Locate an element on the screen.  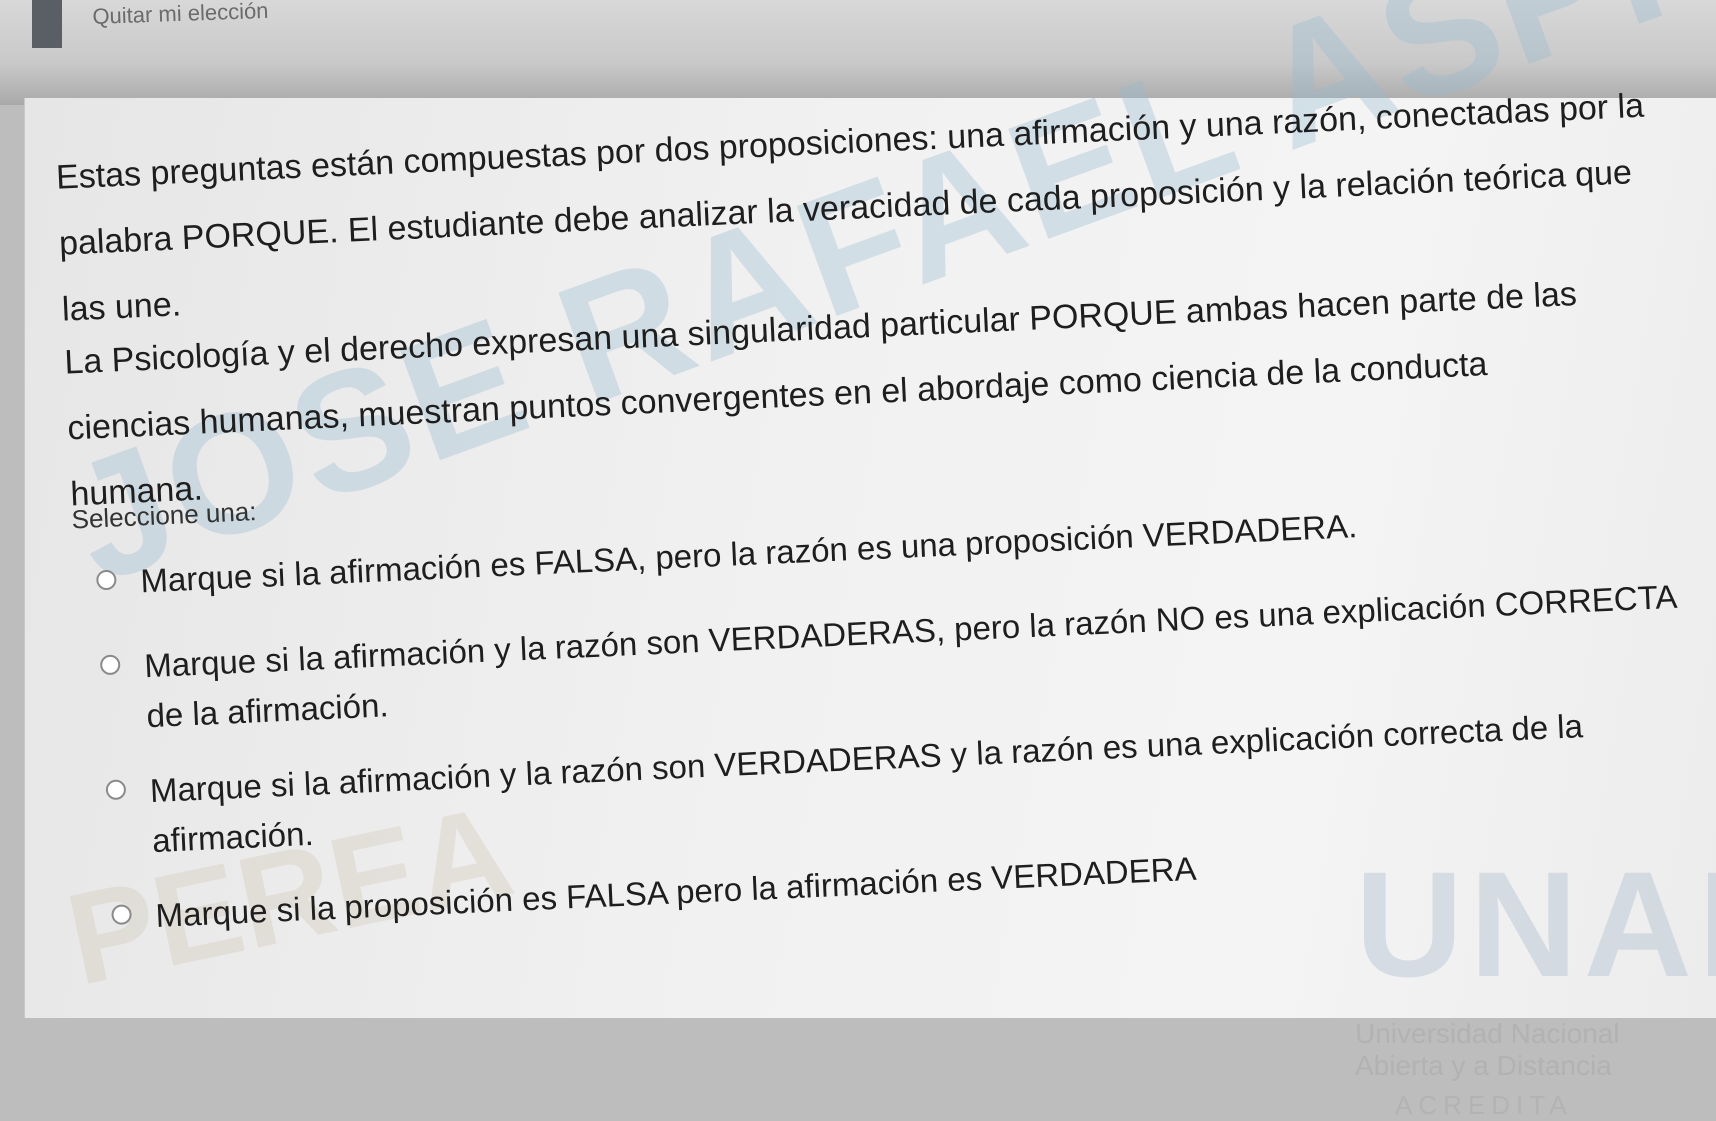
logo-line2: Abierta y a Distancia is located at coordinates (1483, 1065).